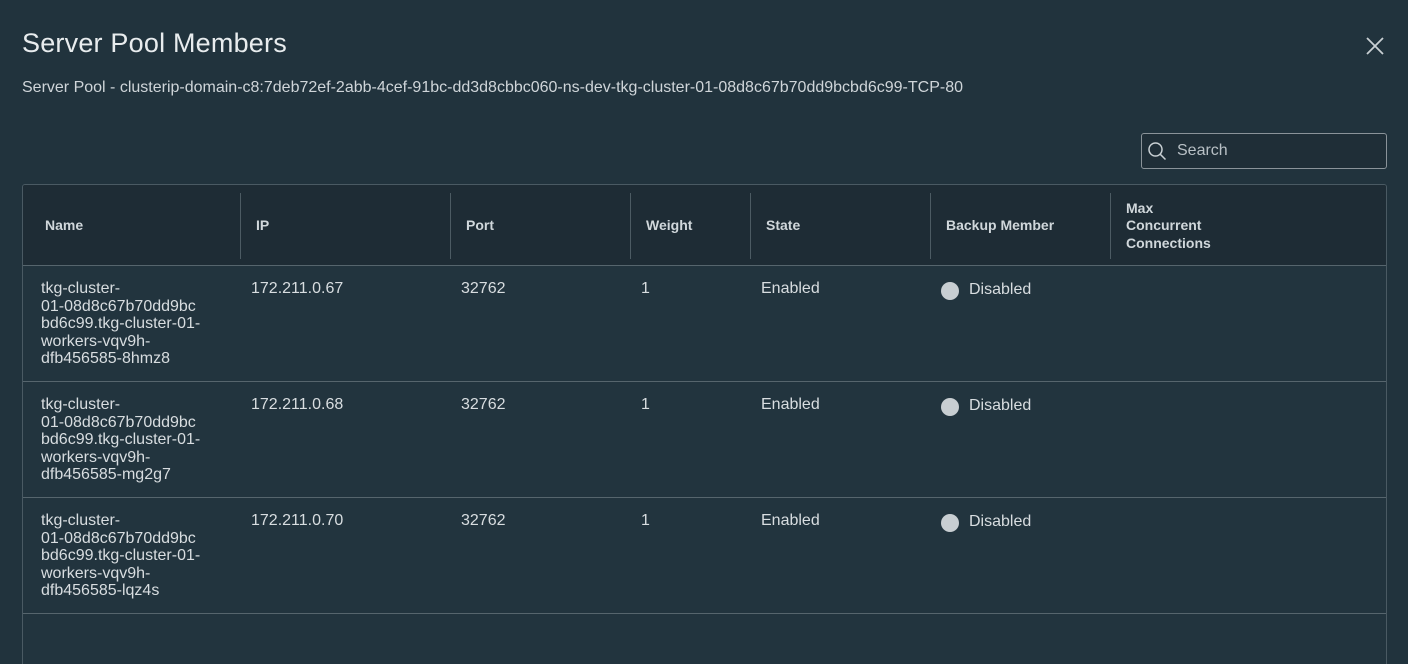 This screenshot has height=664, width=1408. I want to click on column-header-weight: Weight, so click(690, 226).